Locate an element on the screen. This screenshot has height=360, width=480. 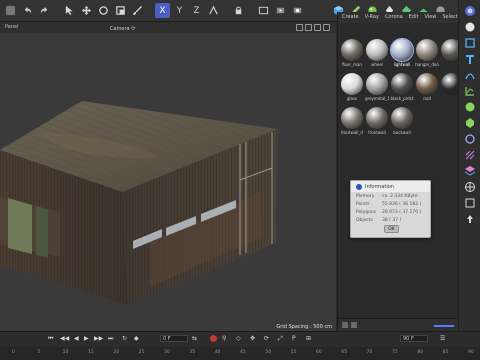
text-icon is located at coordinates (470, 58).